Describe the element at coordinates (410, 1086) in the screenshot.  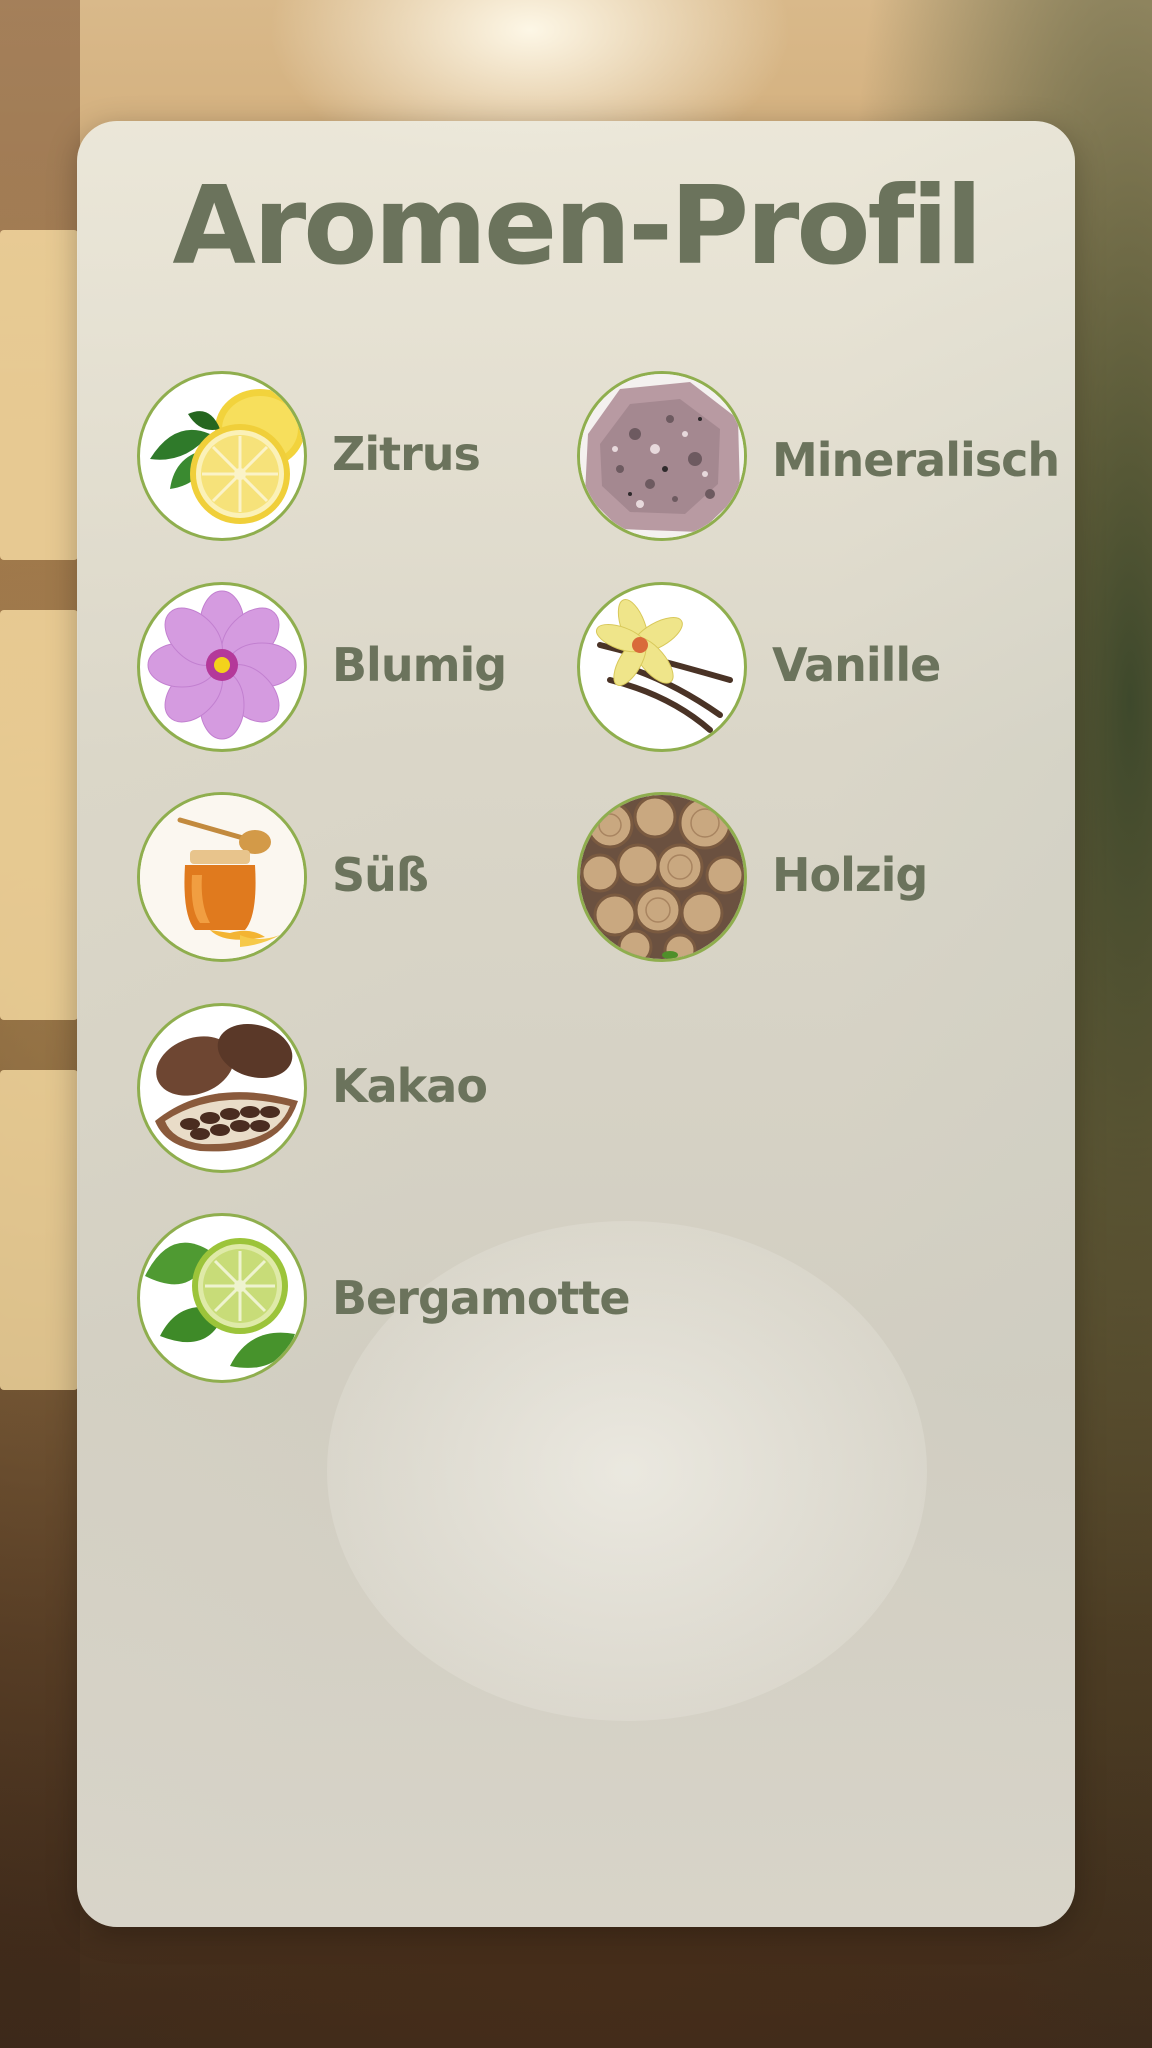
I see `aroma-label: Kakao` at that location.